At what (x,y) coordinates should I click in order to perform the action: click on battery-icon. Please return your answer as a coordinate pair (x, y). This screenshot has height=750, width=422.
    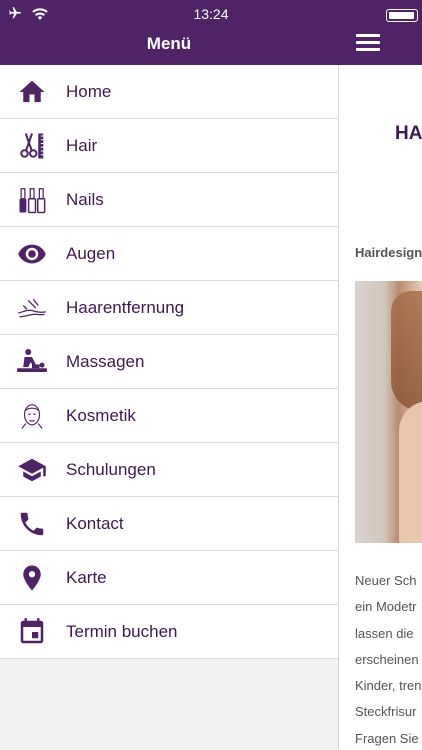
    Looking at the image, I should click on (402, 15).